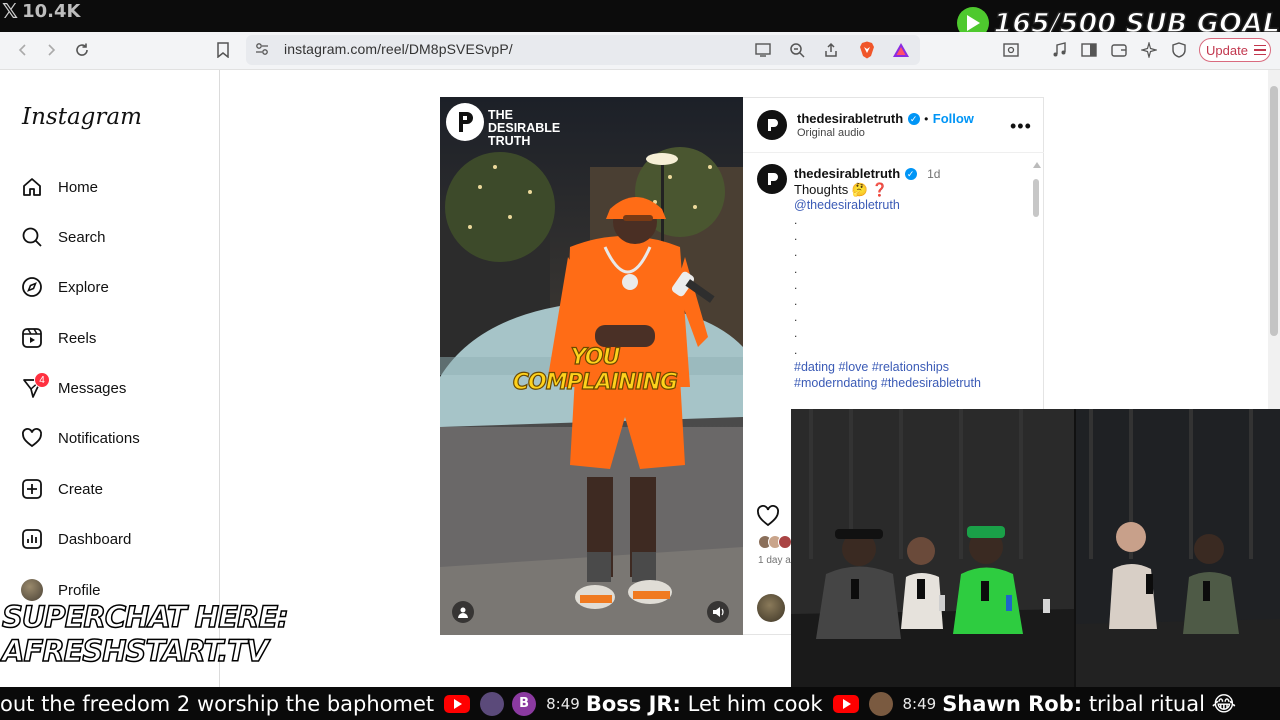 The width and height of the screenshot is (1280, 720). Describe the element at coordinates (81, 489) in the screenshot. I see `nav-create-label: Create` at that location.